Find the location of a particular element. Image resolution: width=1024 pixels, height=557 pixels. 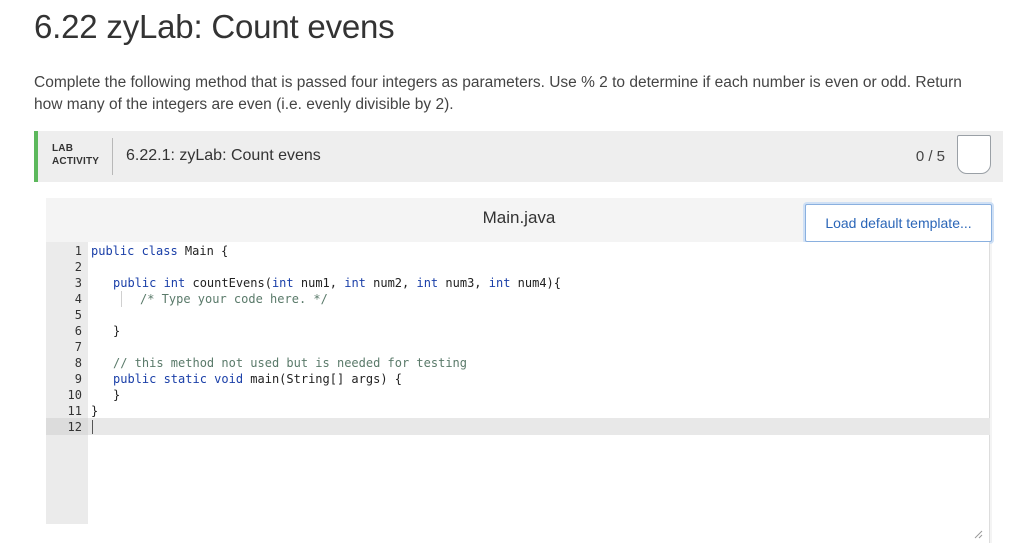

code-line-11: } is located at coordinates (95, 411).